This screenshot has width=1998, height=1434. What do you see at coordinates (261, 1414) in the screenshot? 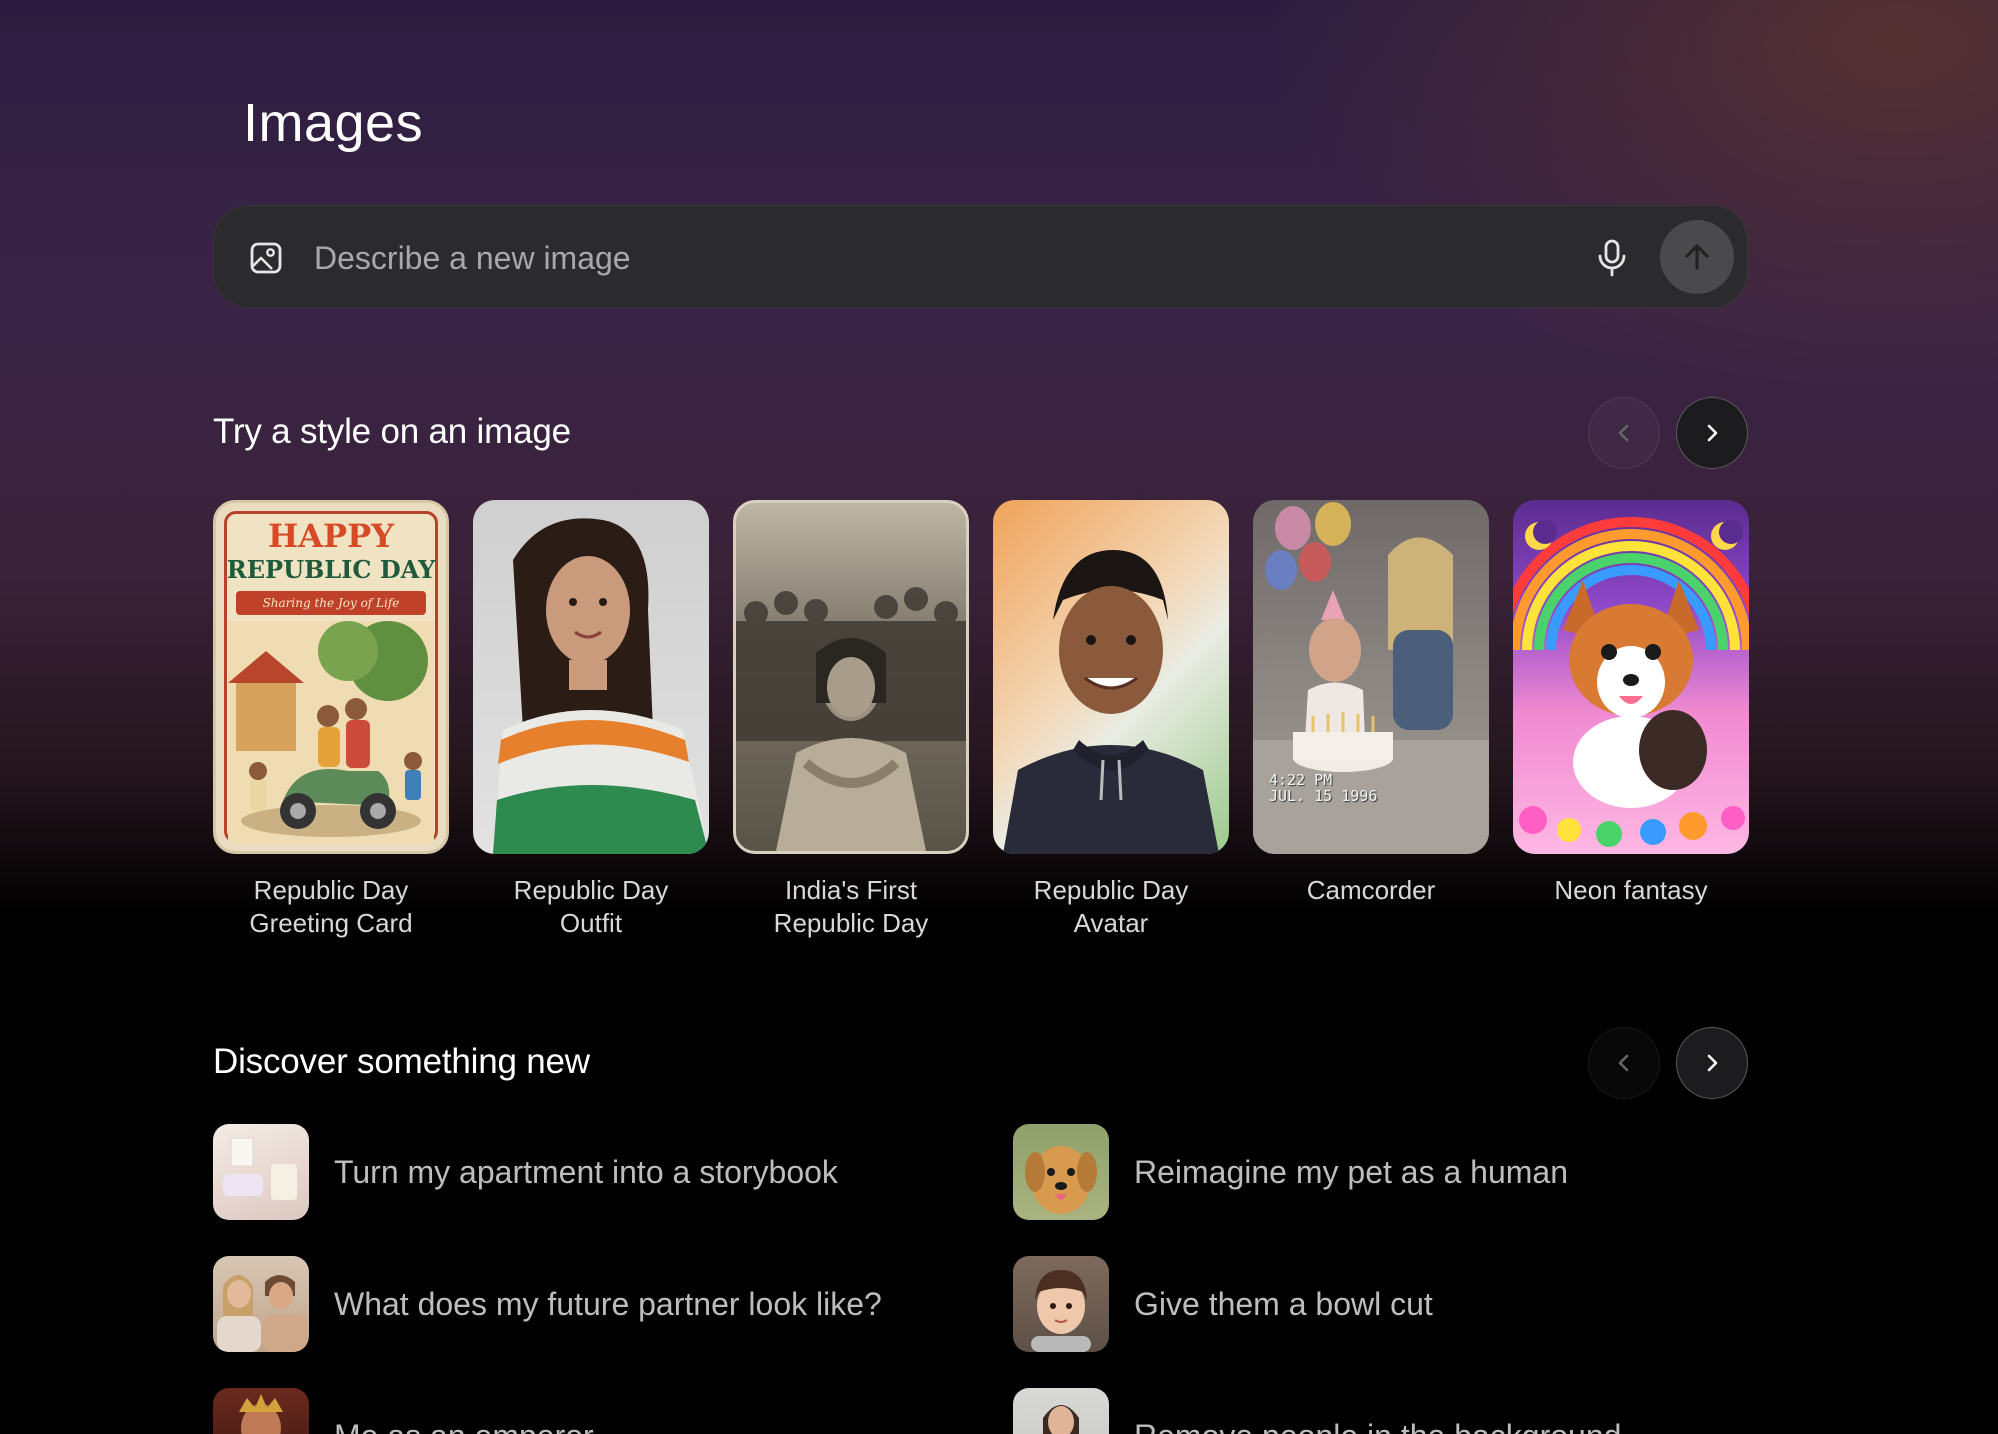
I see `emperor-portrait-image` at bounding box center [261, 1414].